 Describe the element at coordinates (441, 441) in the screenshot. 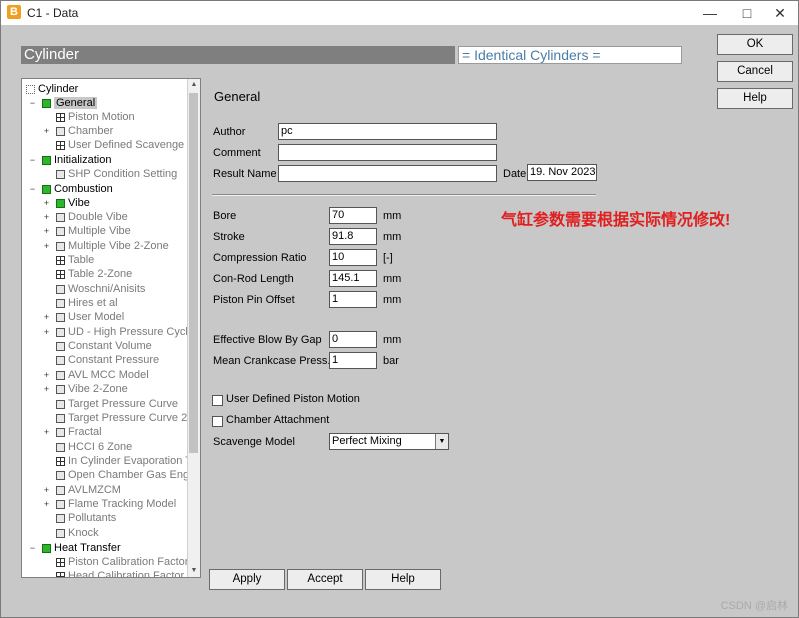

I see `chevron-down-icon: ▼` at that location.